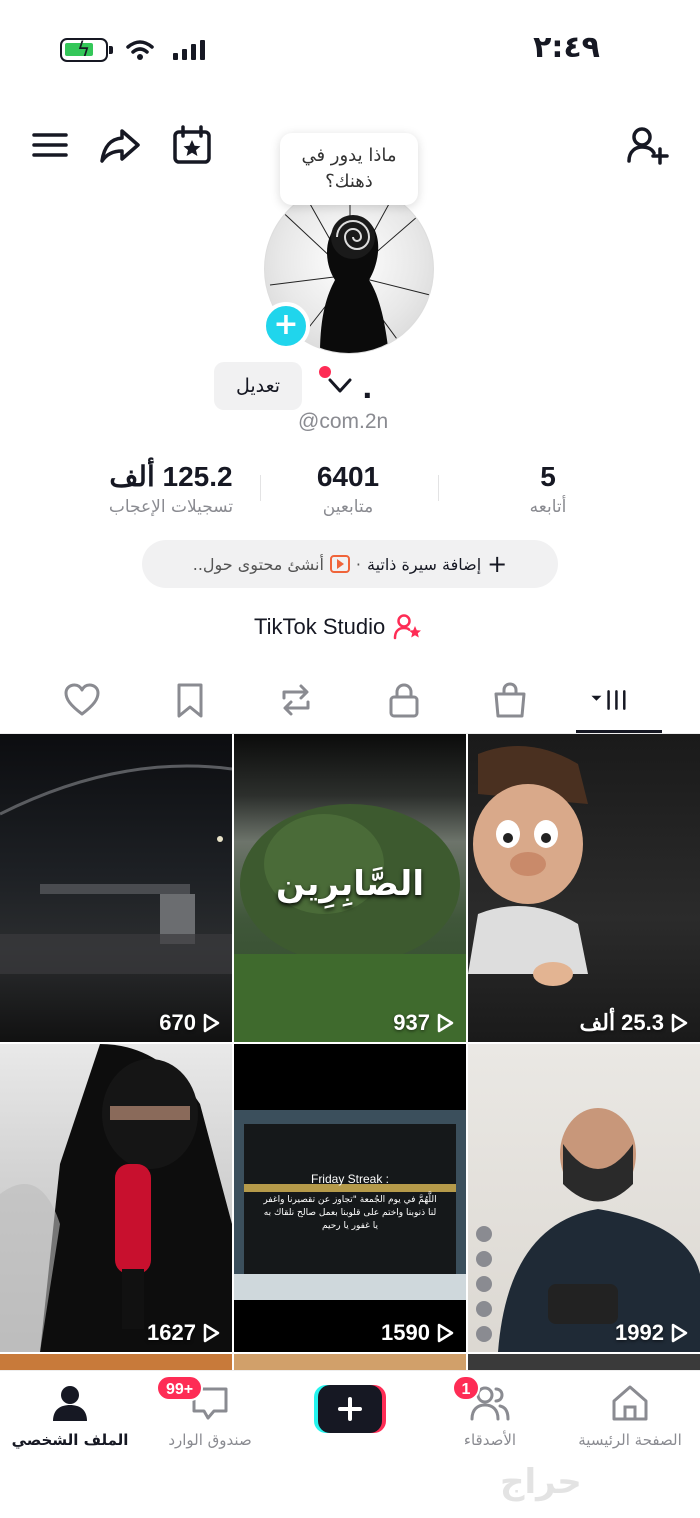 Image resolution: width=700 pixels, height=1518 pixels. I want to click on profile-icon, so click(70, 1403).